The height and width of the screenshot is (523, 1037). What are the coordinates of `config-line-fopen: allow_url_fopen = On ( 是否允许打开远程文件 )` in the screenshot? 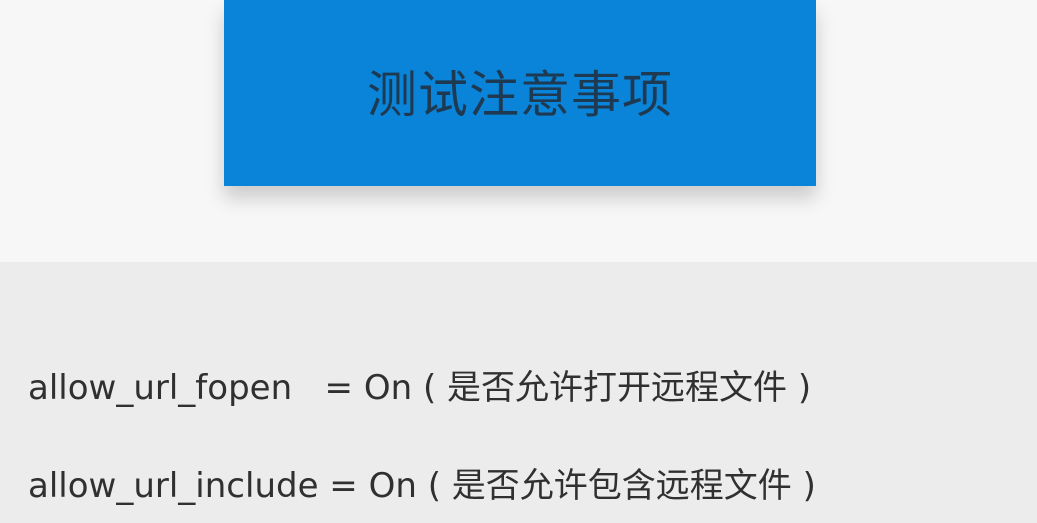 It's located at (420, 388).